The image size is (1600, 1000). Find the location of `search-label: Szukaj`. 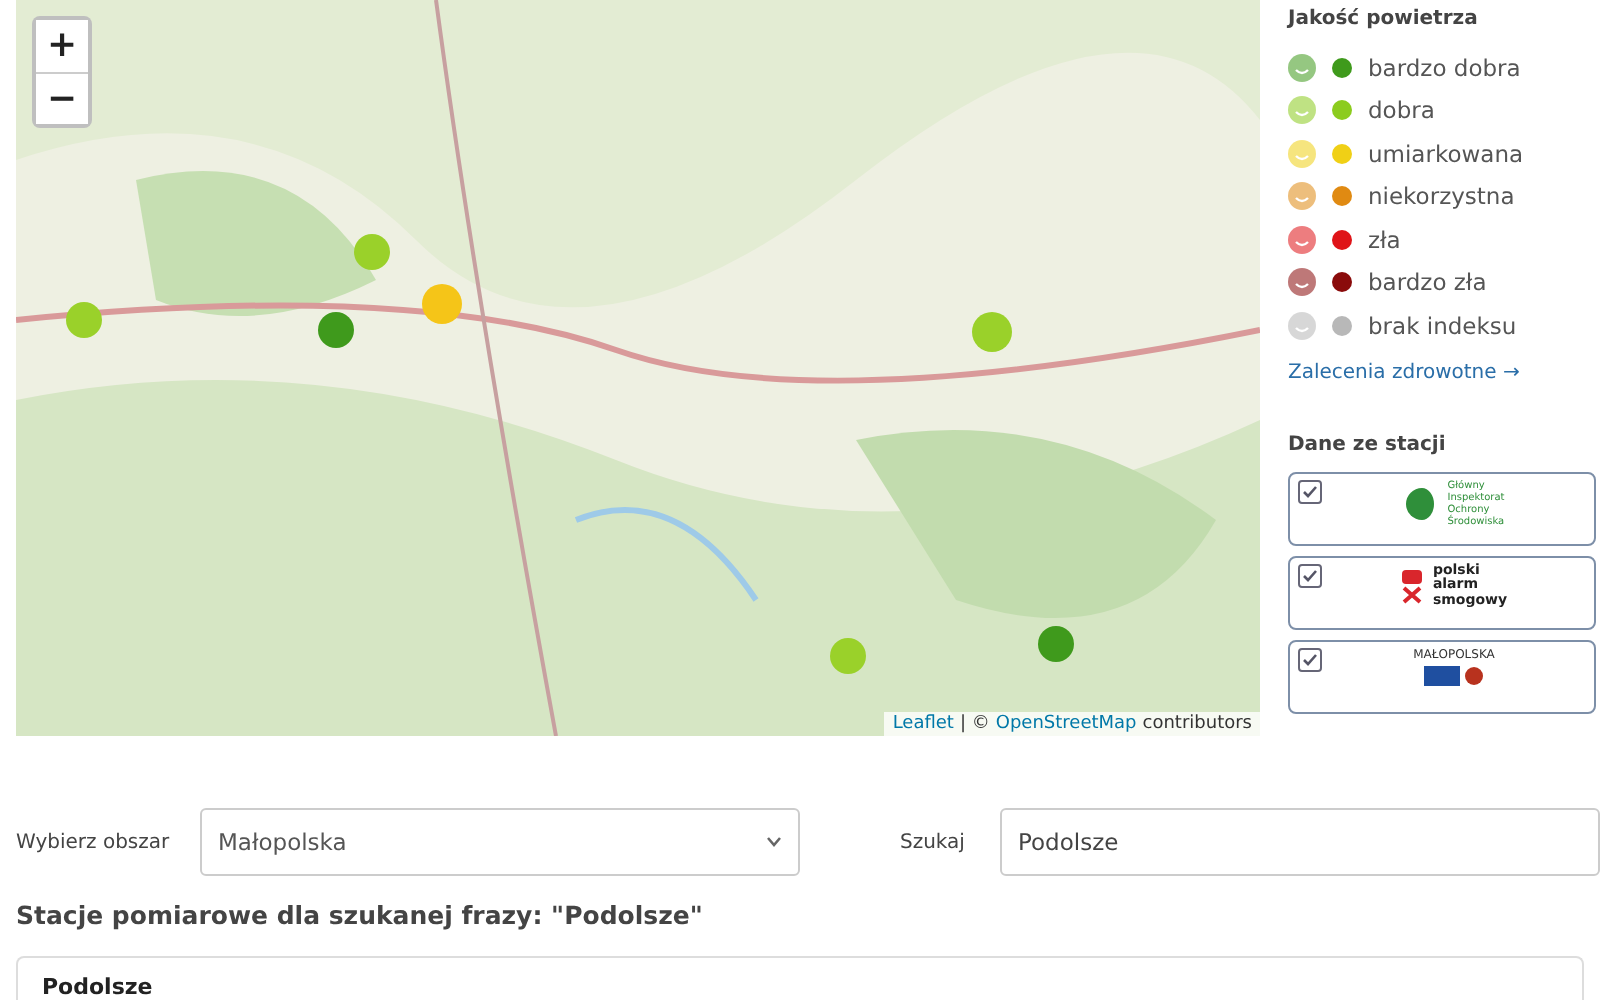

search-label: Szukaj is located at coordinates (933, 842).